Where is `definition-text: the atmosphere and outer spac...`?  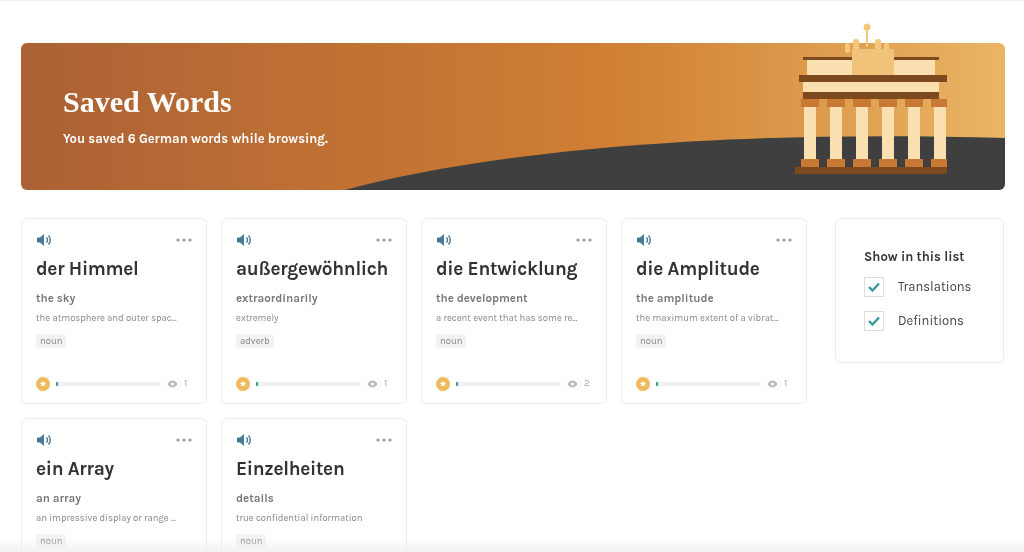 definition-text: the atmosphere and outer spac... is located at coordinates (107, 317).